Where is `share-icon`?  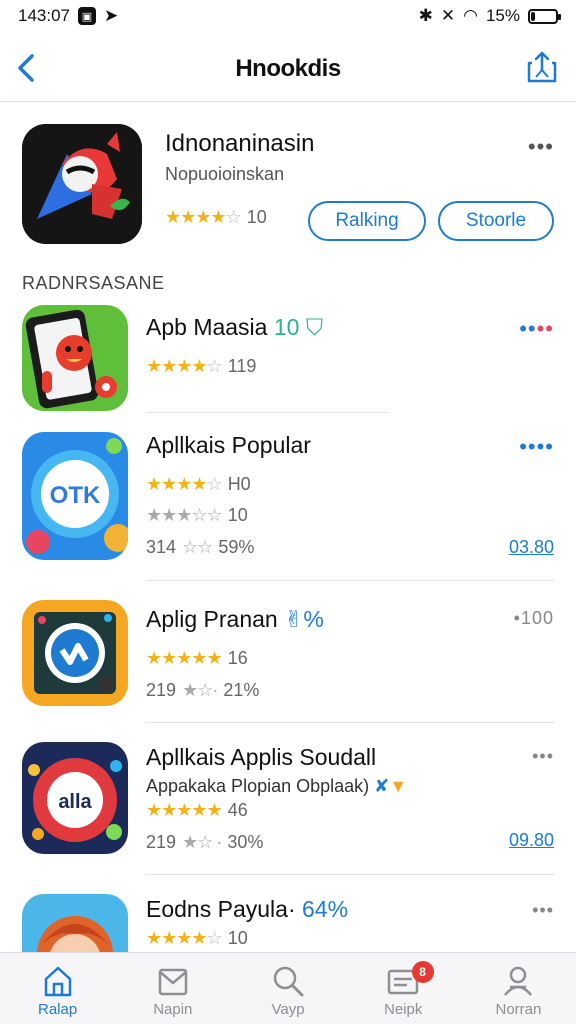 share-icon is located at coordinates (542, 67).